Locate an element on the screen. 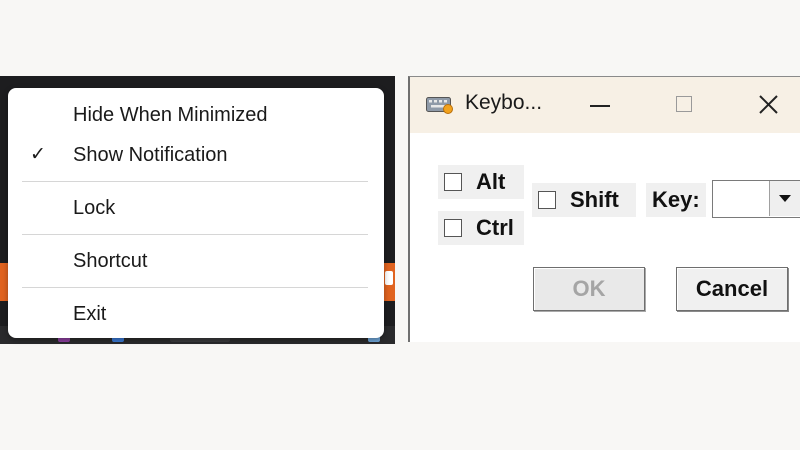  cancel-button: Cancel is located at coordinates (732, 289).